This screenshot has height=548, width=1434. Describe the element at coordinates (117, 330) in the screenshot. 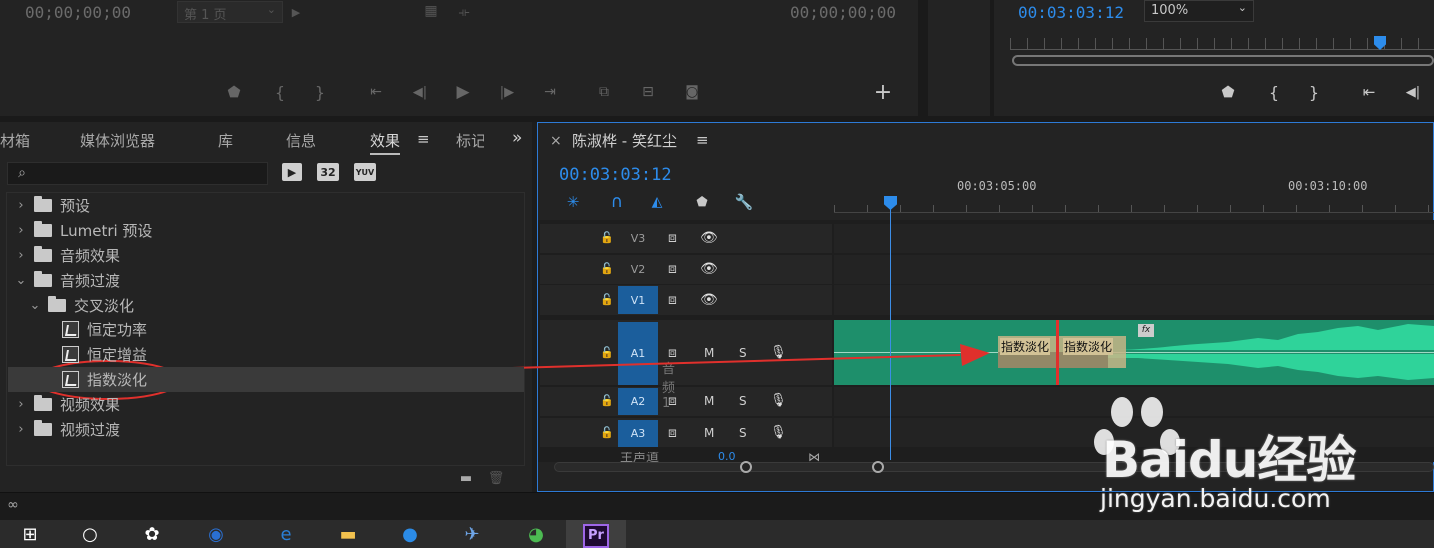

I see `effects-tree-item-label: 恒定功率` at that location.